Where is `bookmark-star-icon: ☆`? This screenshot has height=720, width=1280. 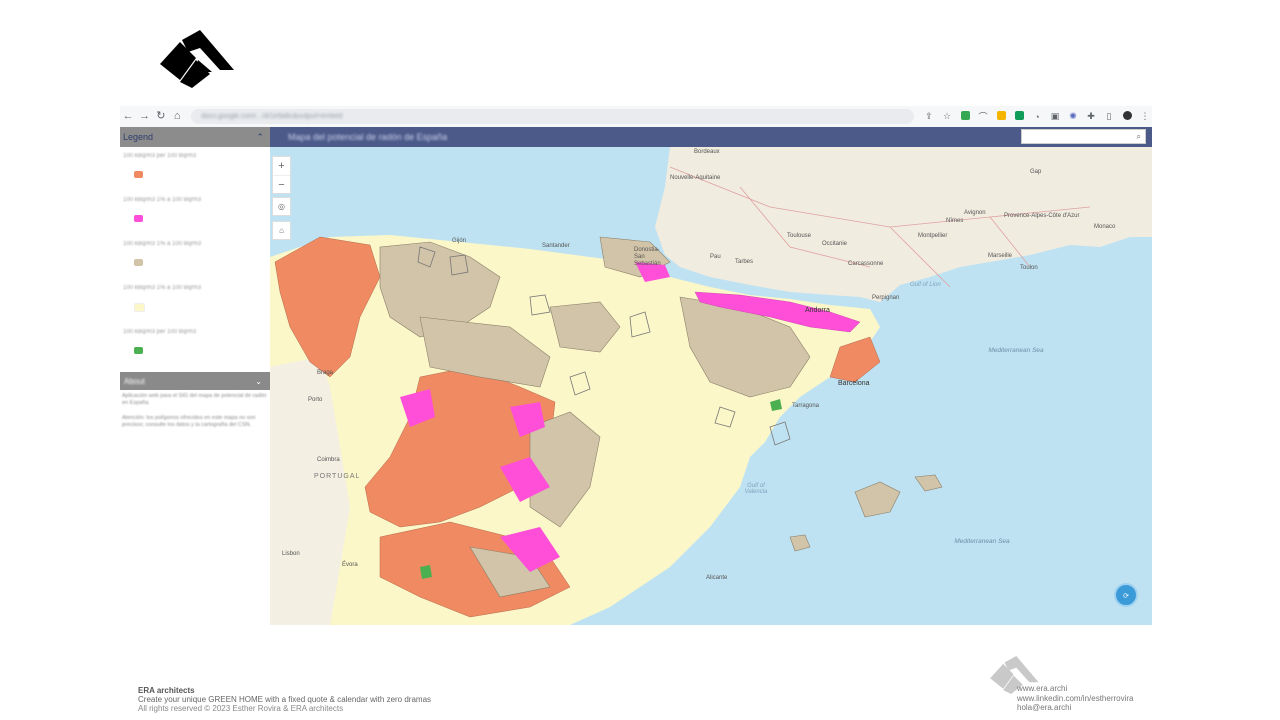
bookmark-star-icon: ☆ is located at coordinates (947, 116).